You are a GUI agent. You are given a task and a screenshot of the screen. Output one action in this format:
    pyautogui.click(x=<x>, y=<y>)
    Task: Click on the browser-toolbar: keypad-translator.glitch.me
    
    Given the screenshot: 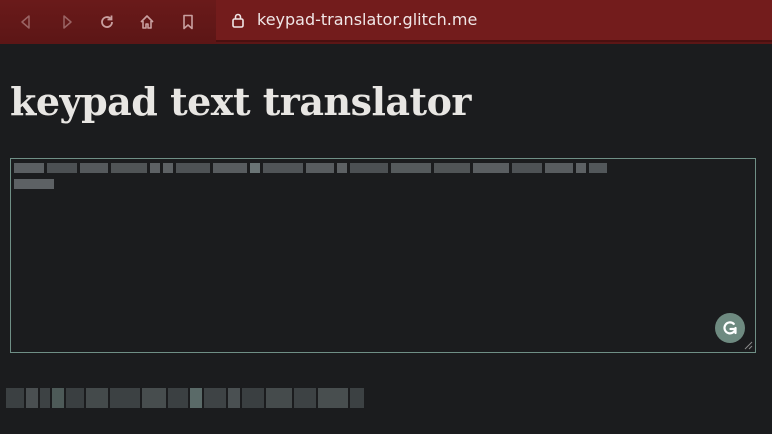 What is the action you would take?
    pyautogui.click(x=386, y=22)
    